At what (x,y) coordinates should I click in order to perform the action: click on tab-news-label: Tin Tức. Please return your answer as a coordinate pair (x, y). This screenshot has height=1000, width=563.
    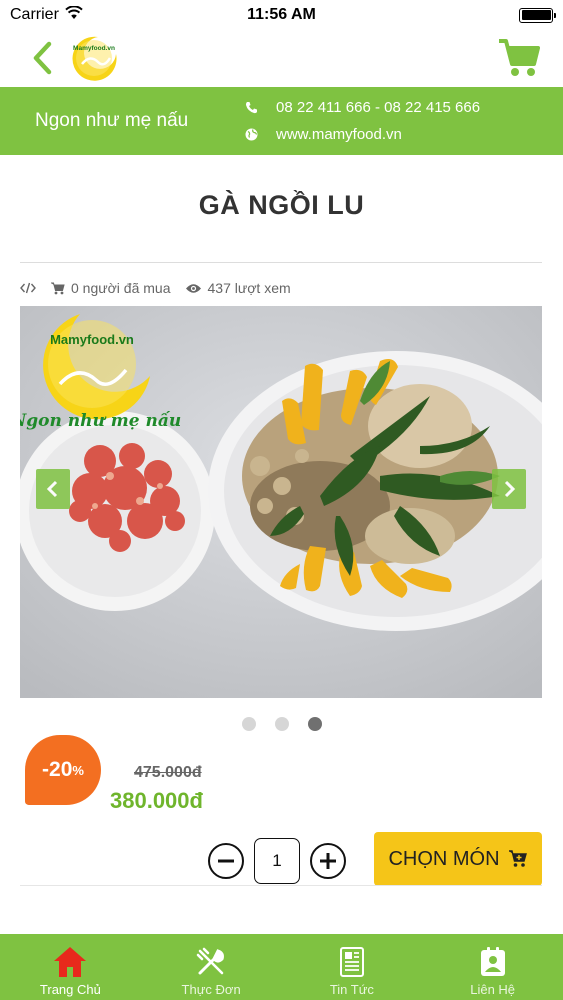
    Looking at the image, I should click on (351, 989).